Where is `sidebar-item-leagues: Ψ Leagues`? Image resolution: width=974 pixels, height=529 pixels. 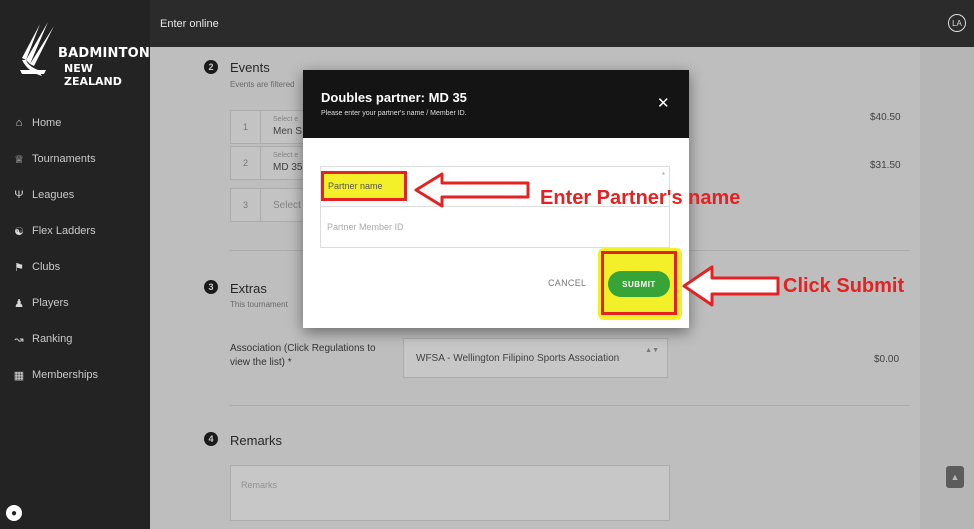
sidebar-item-leagues: Ψ Leagues is located at coordinates (75, 195).